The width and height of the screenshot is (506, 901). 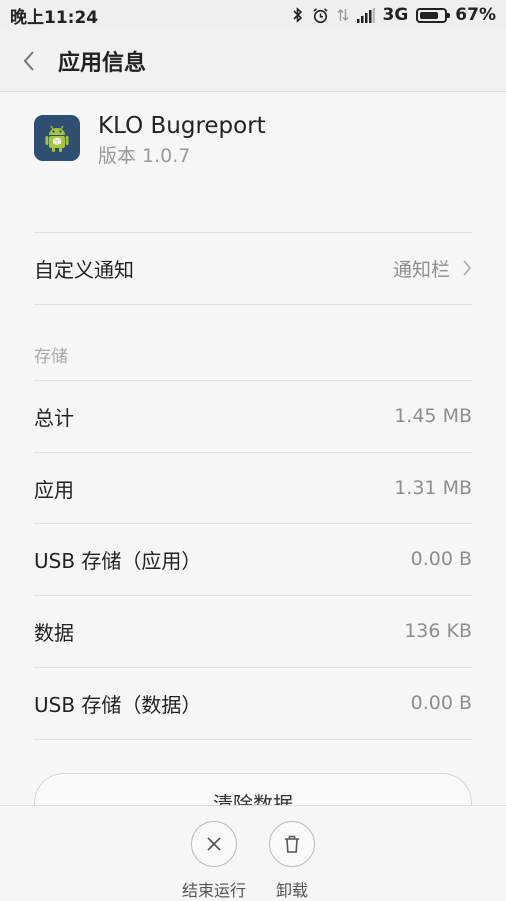 What do you see at coordinates (320, 15) in the screenshot?
I see `alarm-icon` at bounding box center [320, 15].